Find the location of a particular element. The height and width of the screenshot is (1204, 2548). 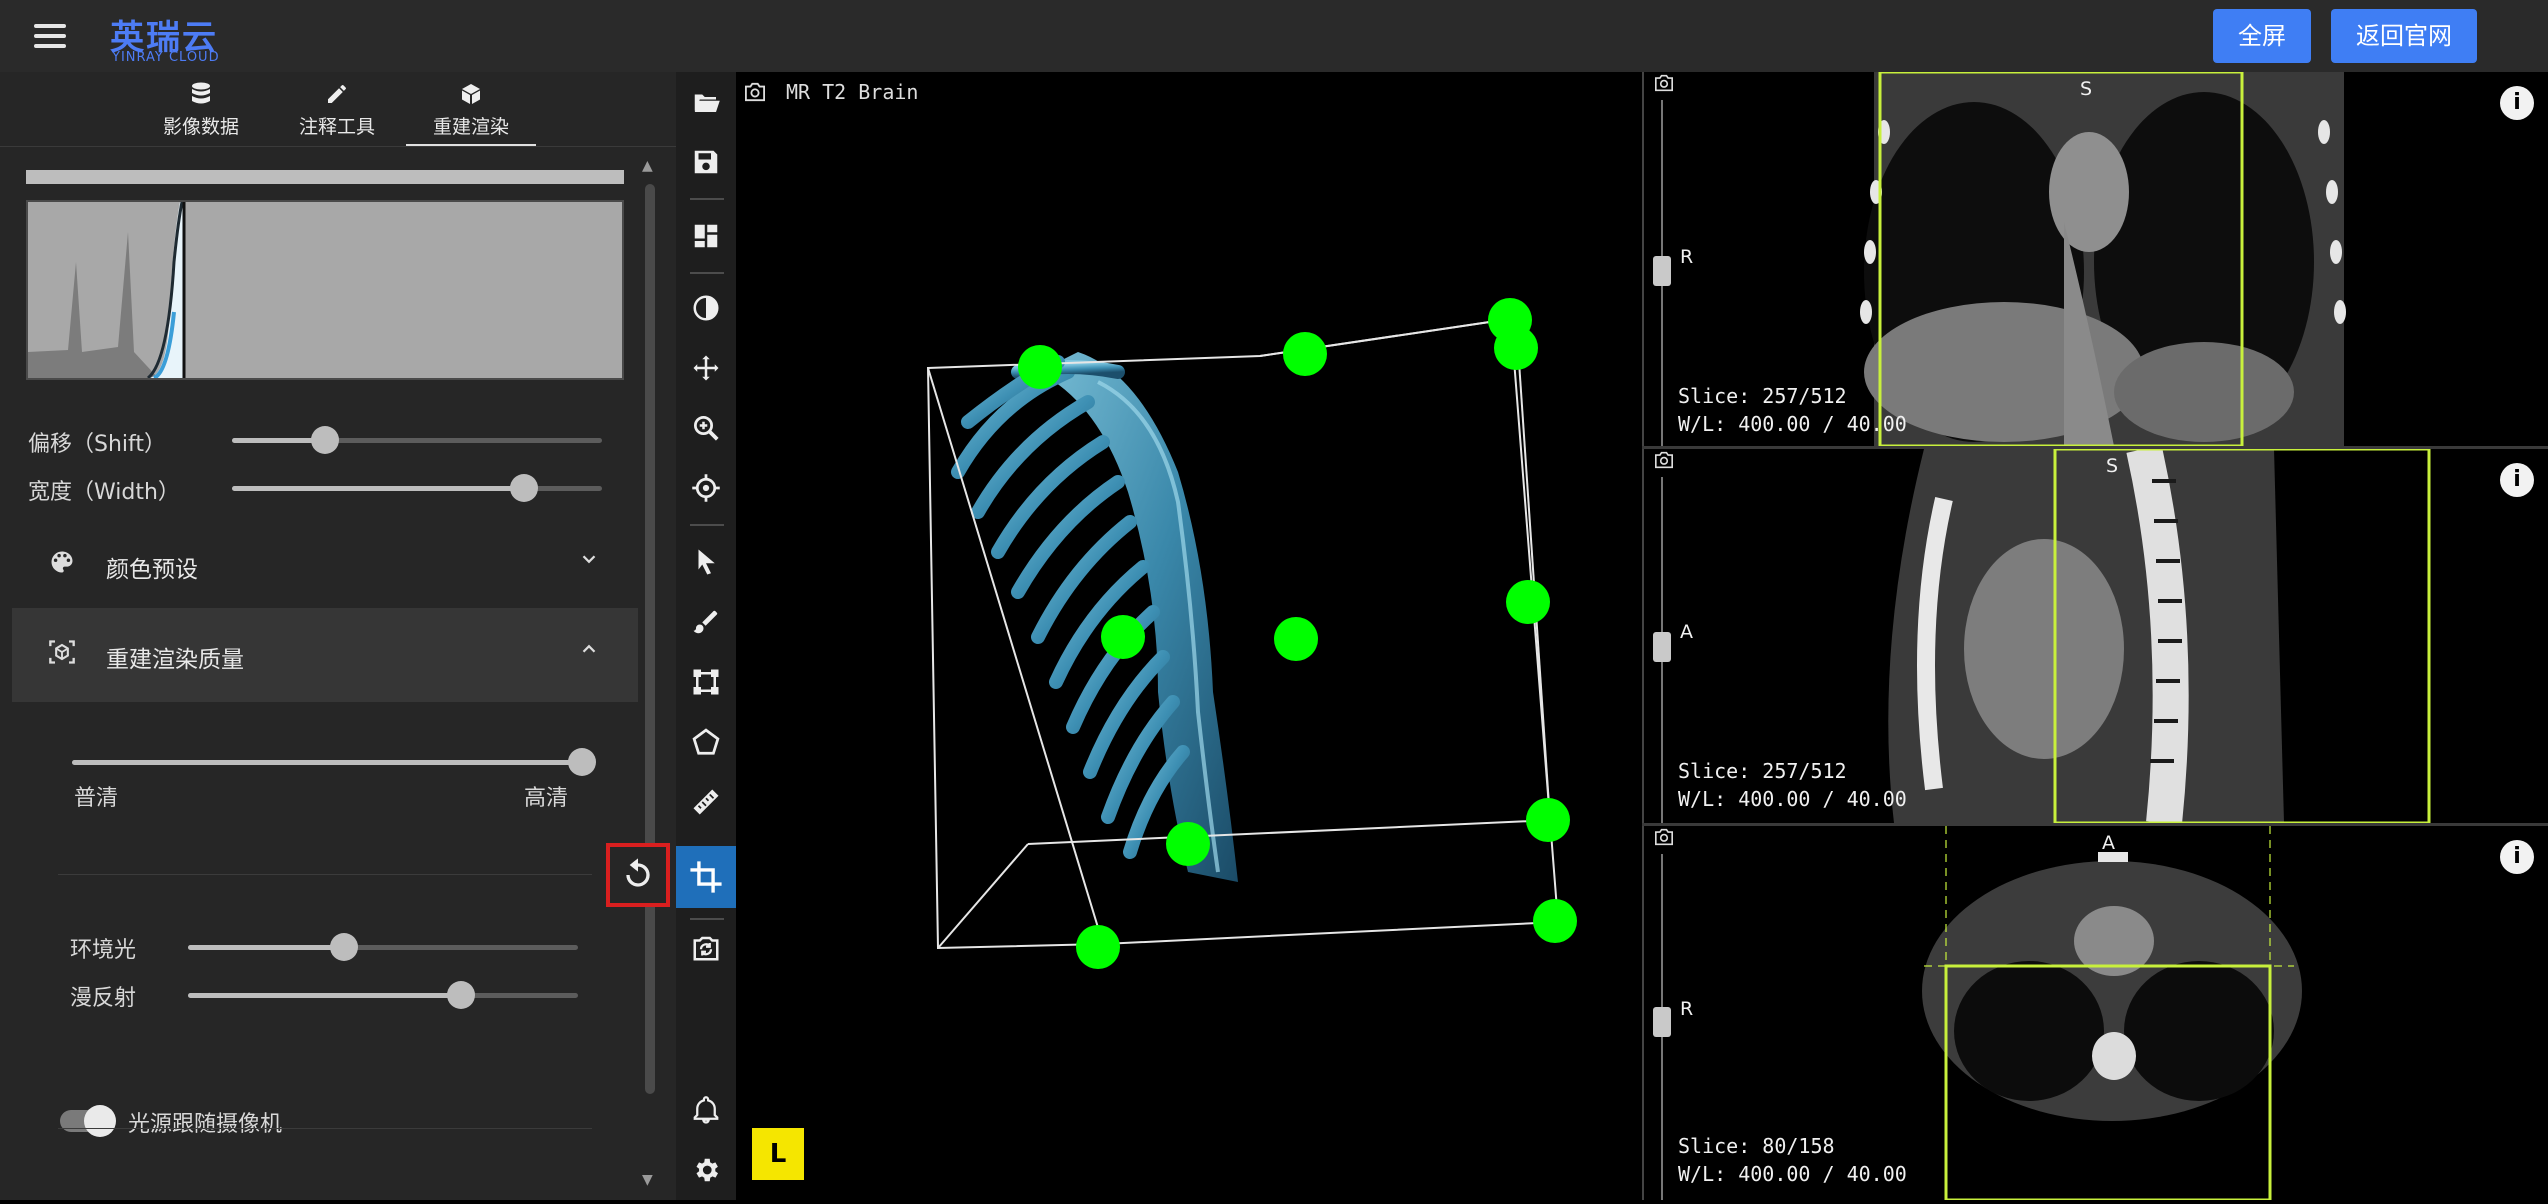

light-follow-label: 光源跟随摄像机 is located at coordinates (205, 1124).